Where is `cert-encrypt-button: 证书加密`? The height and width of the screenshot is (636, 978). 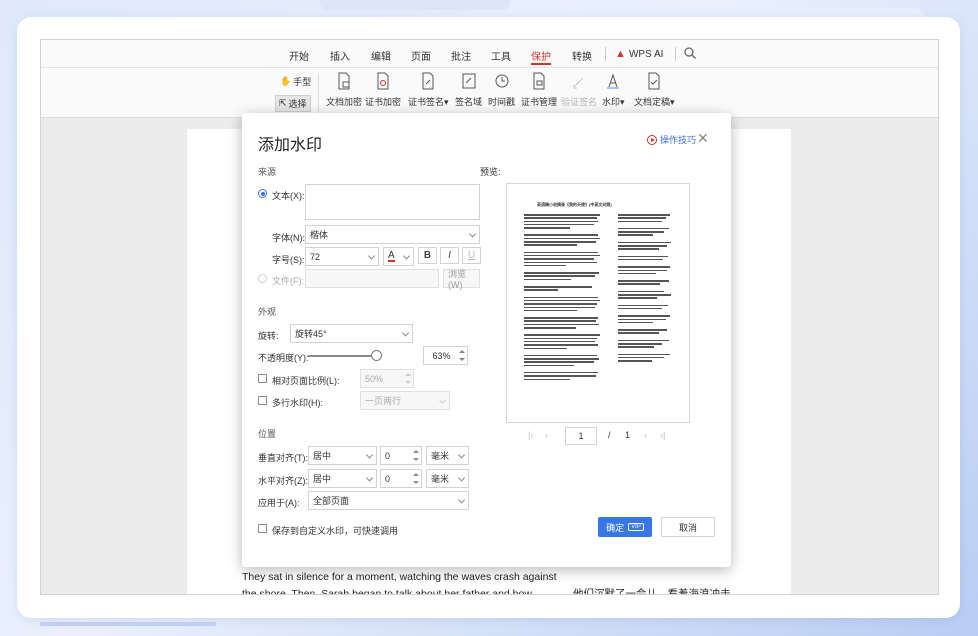 cert-encrypt-button: 证书加密 is located at coordinates (383, 90).